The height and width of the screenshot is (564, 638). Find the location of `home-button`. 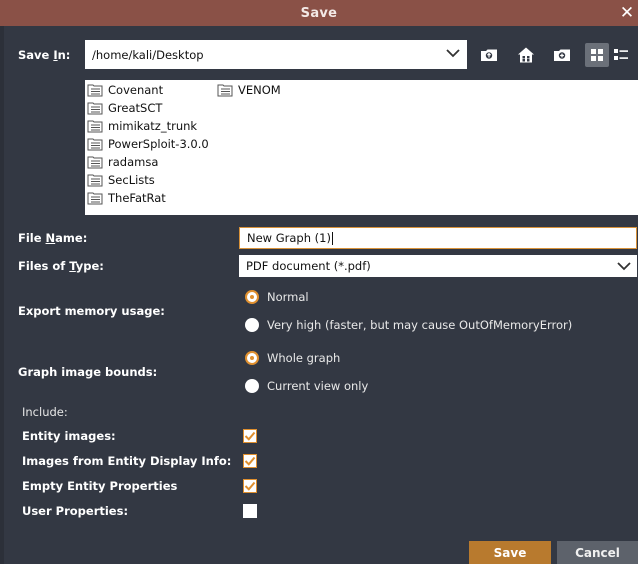

home-button is located at coordinates (526, 55).